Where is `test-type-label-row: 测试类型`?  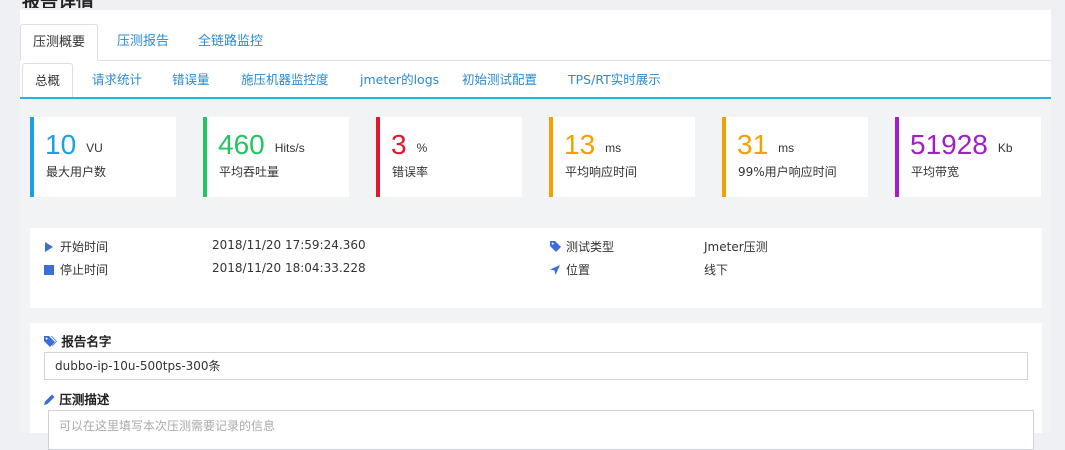
test-type-label-row: 测试类型 is located at coordinates (582, 246).